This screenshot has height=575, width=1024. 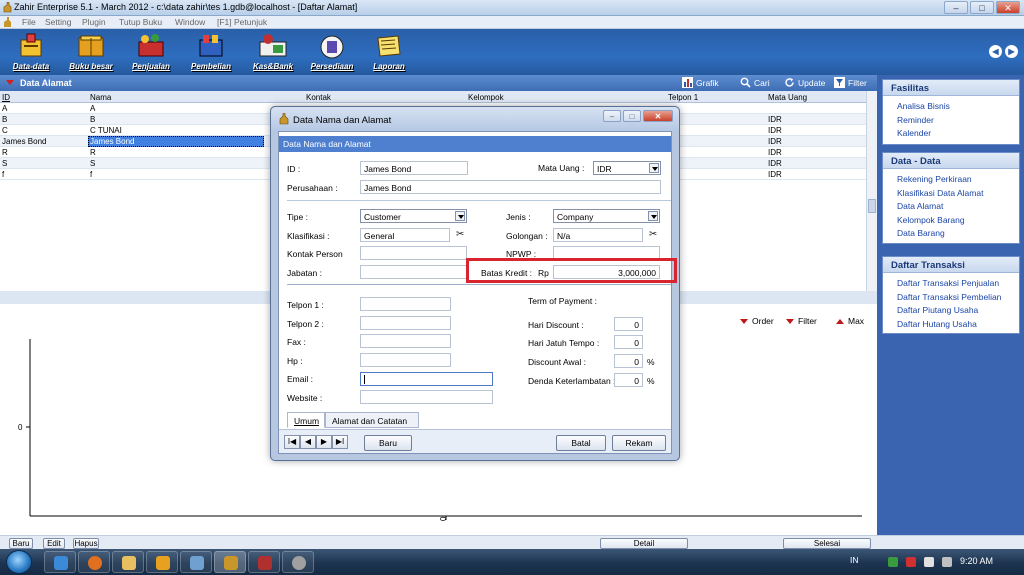 What do you see at coordinates (951, 234) in the screenshot?
I see `link-data-barang: Data Barang` at bounding box center [951, 234].